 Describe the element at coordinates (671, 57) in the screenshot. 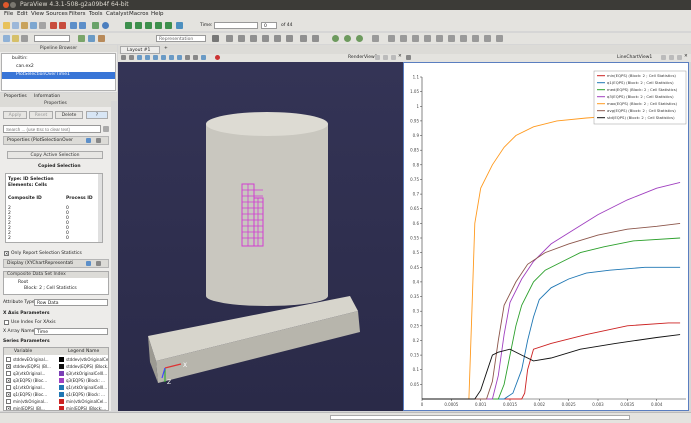

I see `chart-split-v-icon` at that location.